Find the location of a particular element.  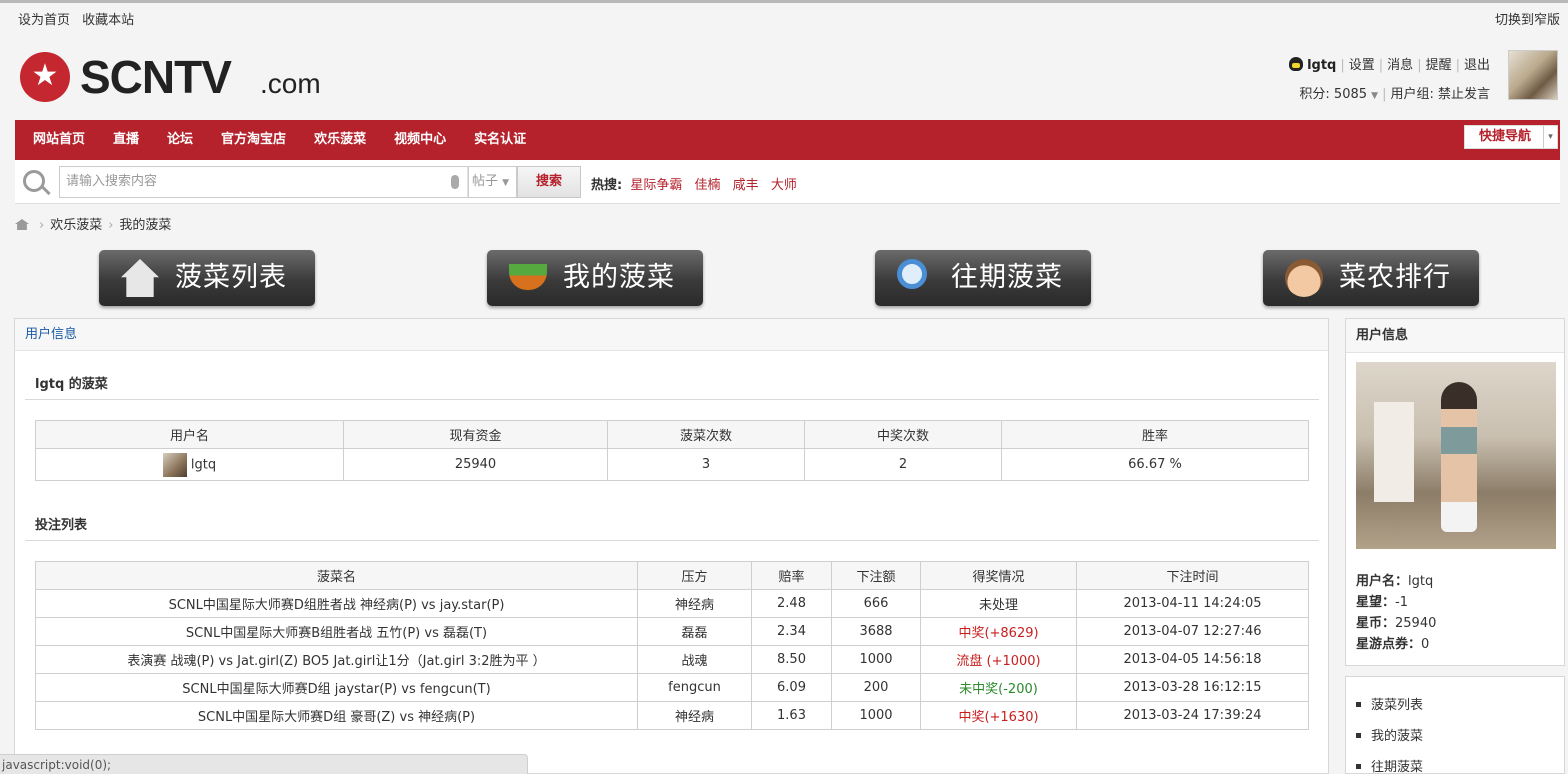

result-cell: 中奖(+8629) is located at coordinates (998, 631).